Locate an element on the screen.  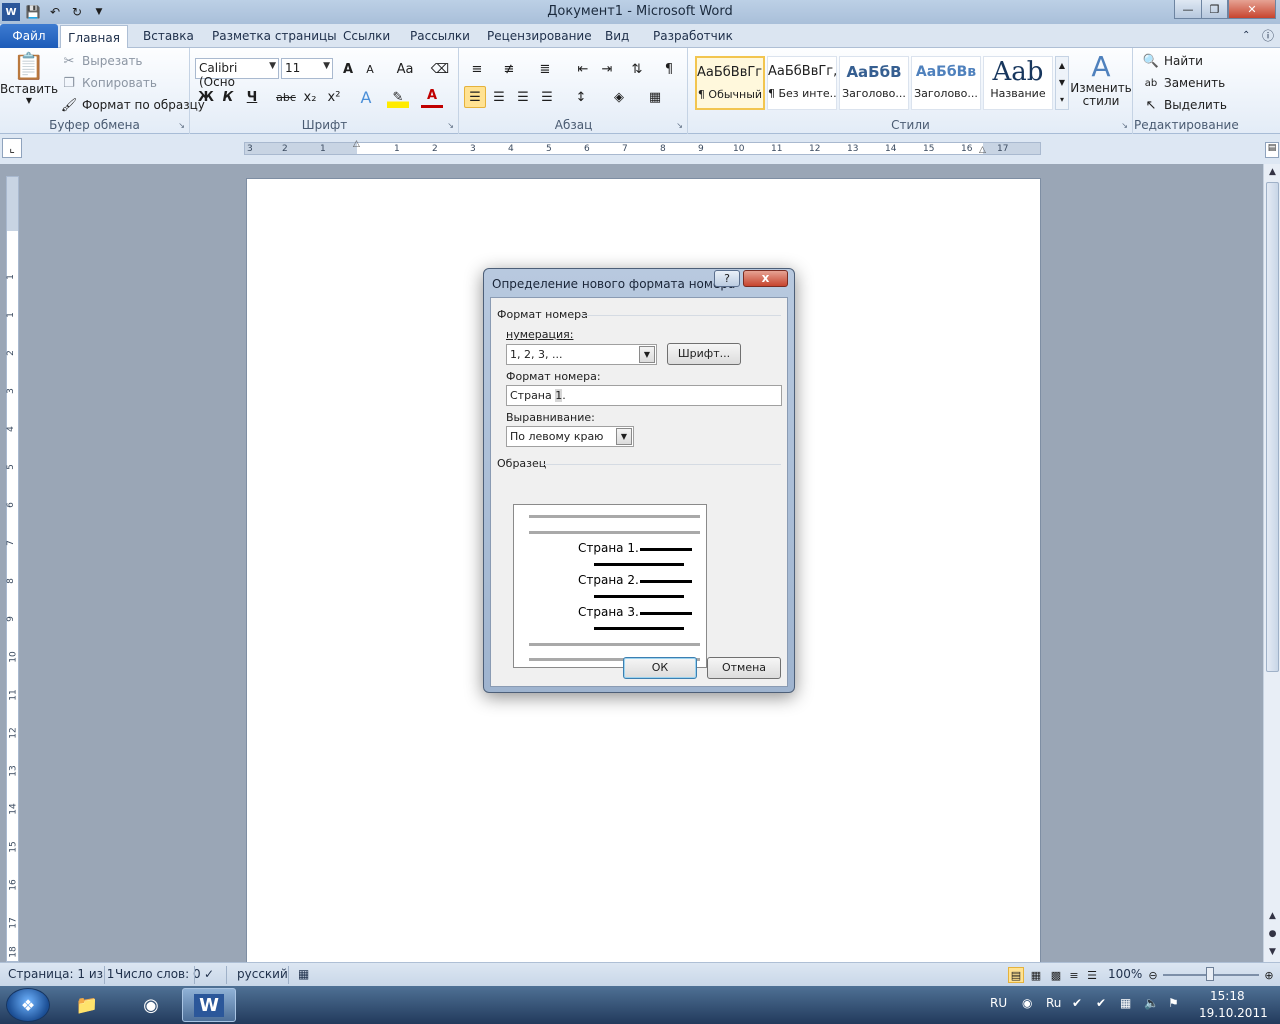
shading-icon: ◈ is located at coordinates (619, 97).